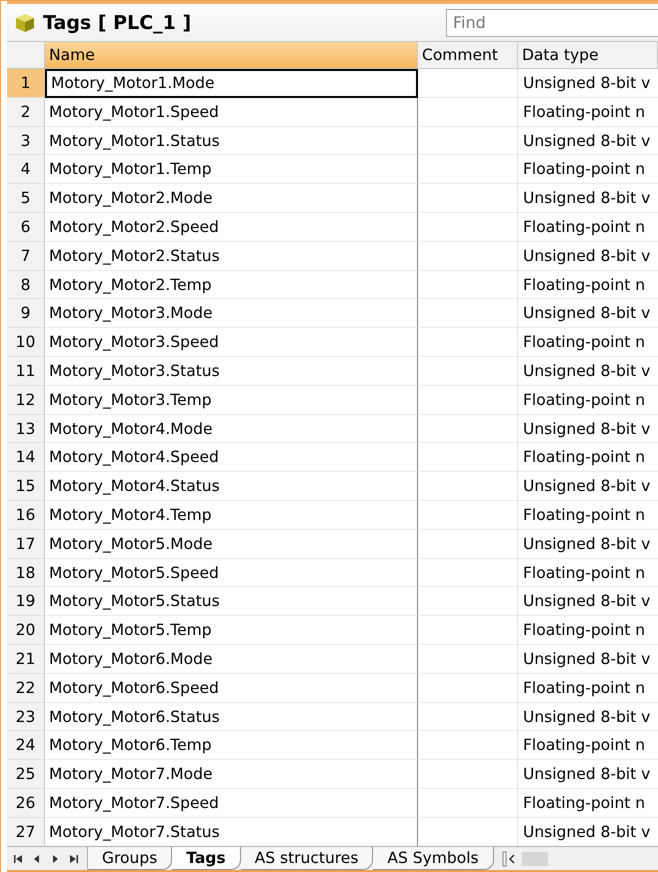 This screenshot has height=872, width=658. What do you see at coordinates (26, 774) in the screenshot?
I see `row-header: 25` at bounding box center [26, 774].